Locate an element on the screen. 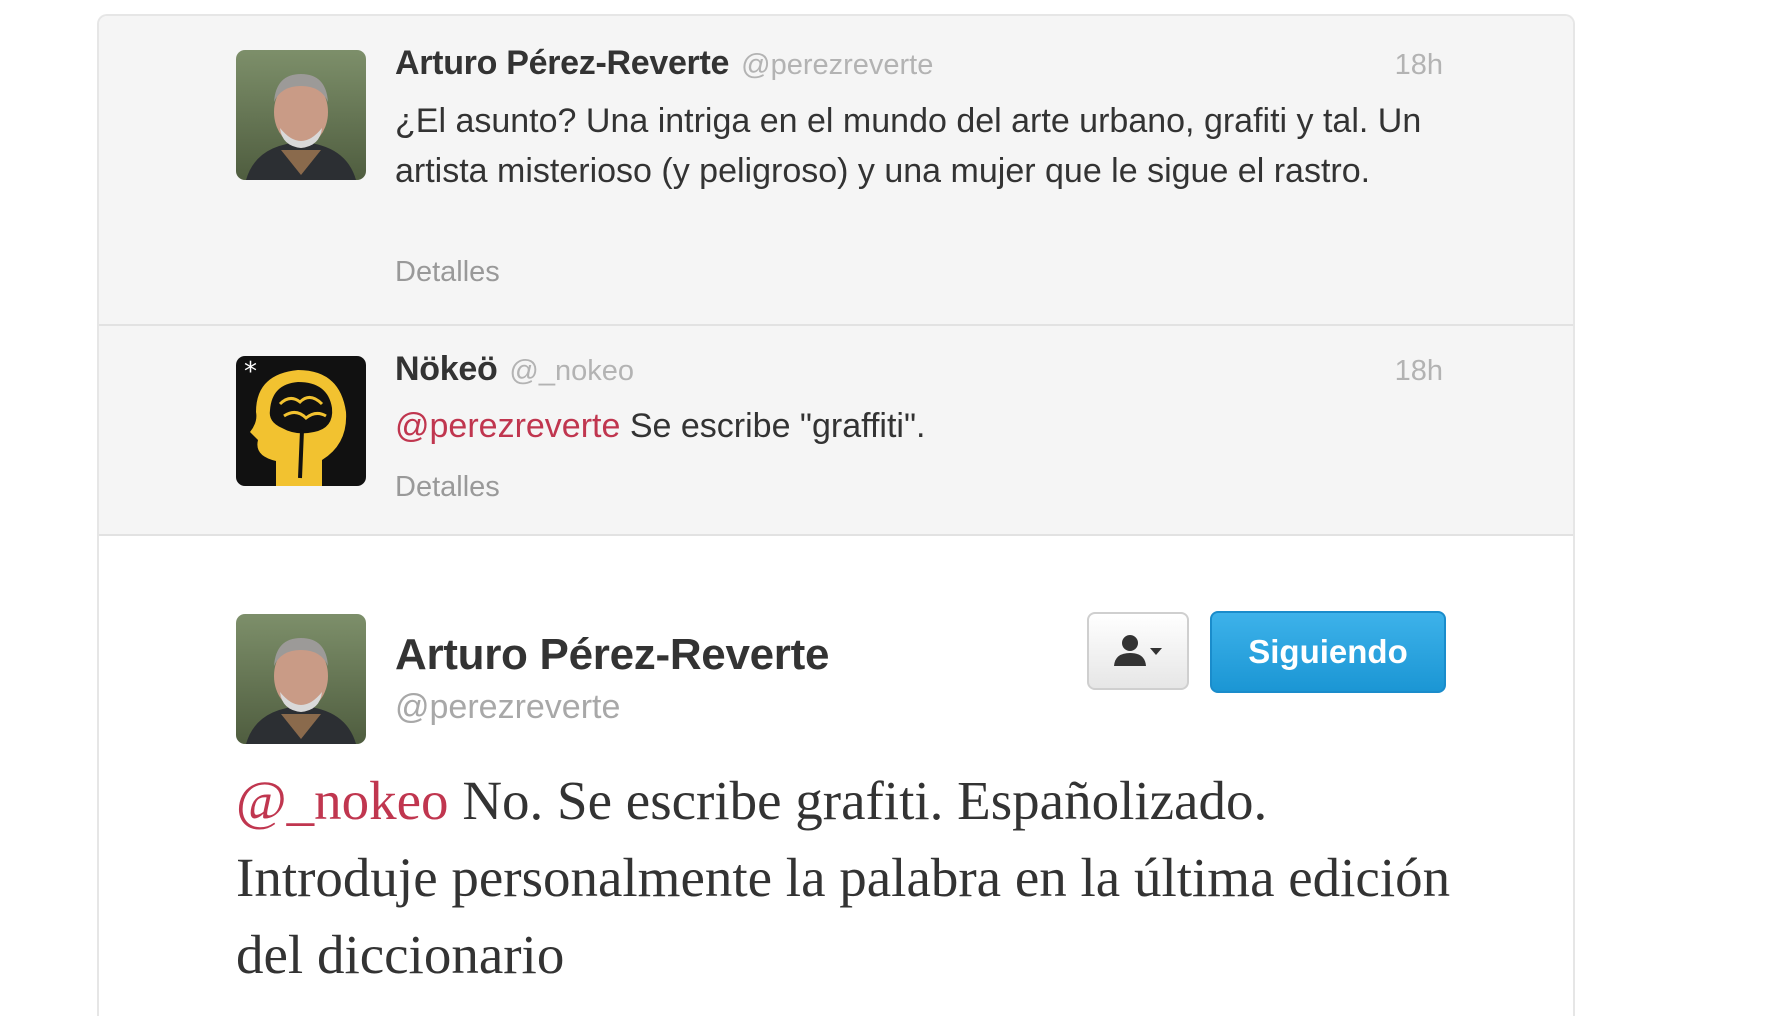  tweet-header: Arturo Pérez-Reverte @perezreverte 18h is located at coordinates (919, 66).